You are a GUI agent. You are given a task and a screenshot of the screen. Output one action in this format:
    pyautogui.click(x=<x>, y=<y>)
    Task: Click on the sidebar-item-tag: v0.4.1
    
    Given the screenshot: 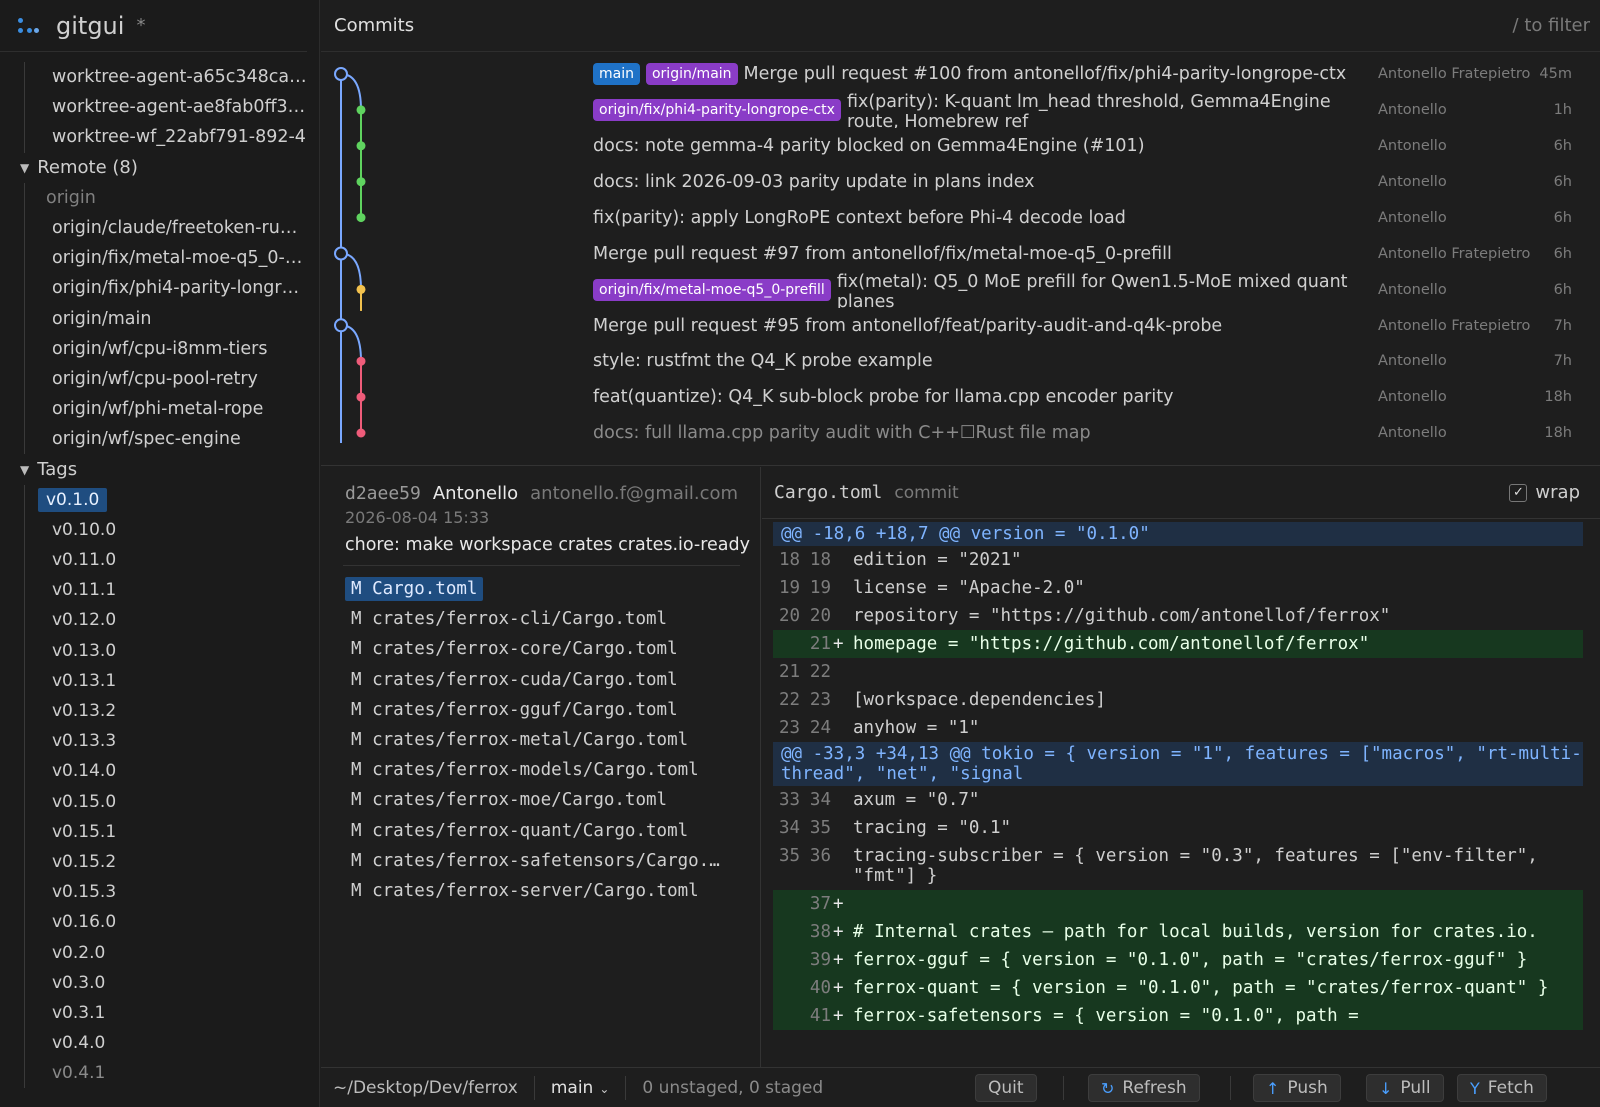 What is the action you would take?
    pyautogui.click(x=155, y=1073)
    